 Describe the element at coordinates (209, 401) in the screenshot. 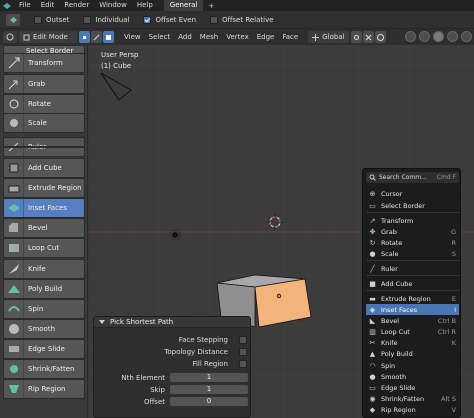

I see `offset-field: 0` at that location.